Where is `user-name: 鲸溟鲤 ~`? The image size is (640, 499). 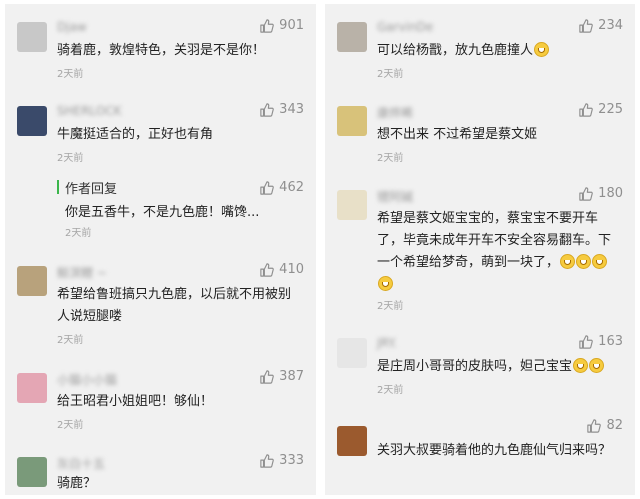 user-name: 鲸溟鲤 ~ is located at coordinates (82, 272).